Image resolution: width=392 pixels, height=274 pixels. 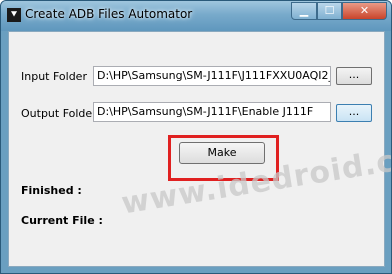 What do you see at coordinates (364, 11) in the screenshot?
I see `close-button: ✕` at bounding box center [364, 11].